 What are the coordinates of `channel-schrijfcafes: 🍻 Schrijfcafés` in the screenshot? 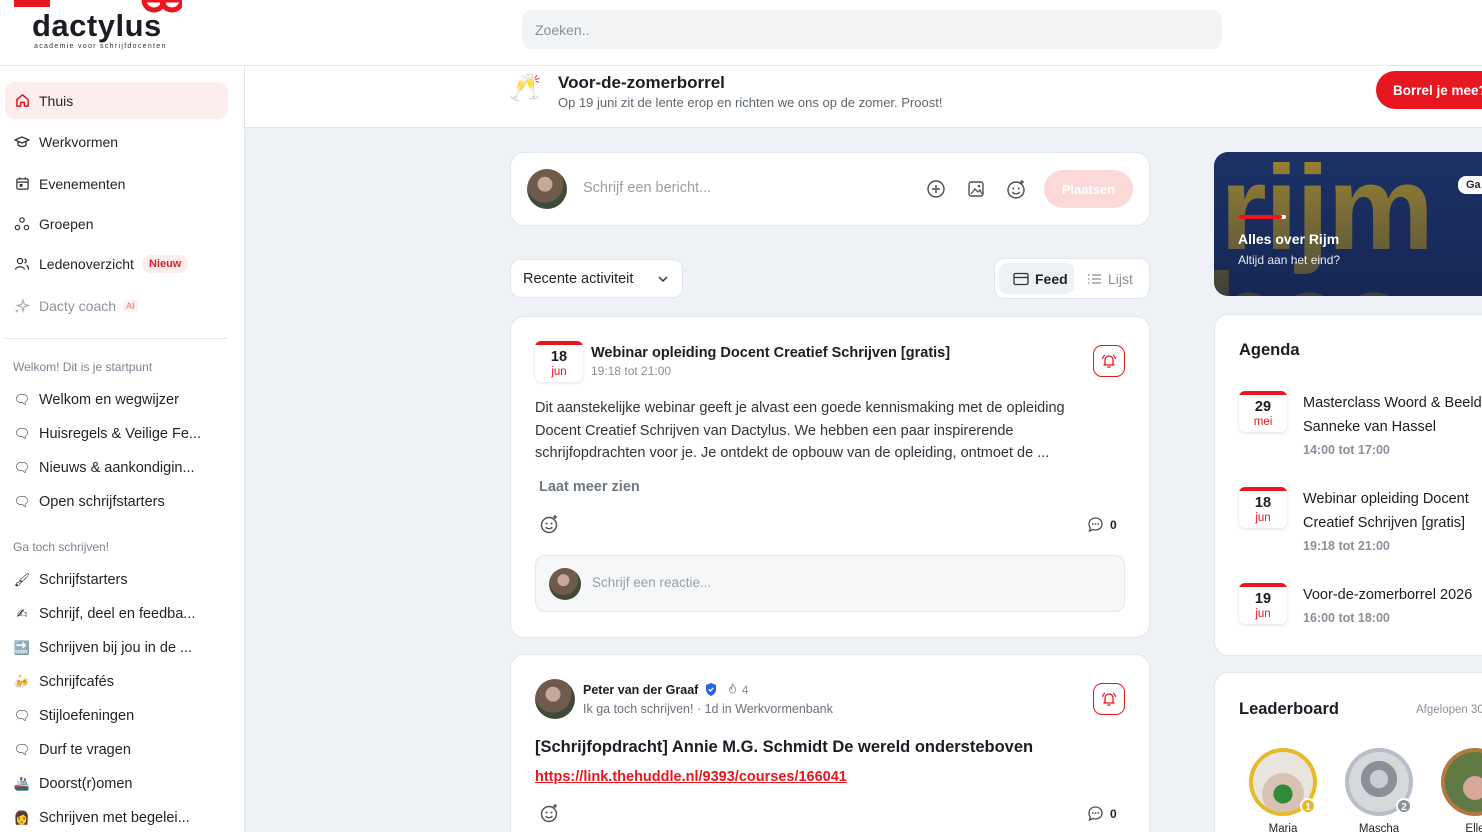 It's located at (63, 682).